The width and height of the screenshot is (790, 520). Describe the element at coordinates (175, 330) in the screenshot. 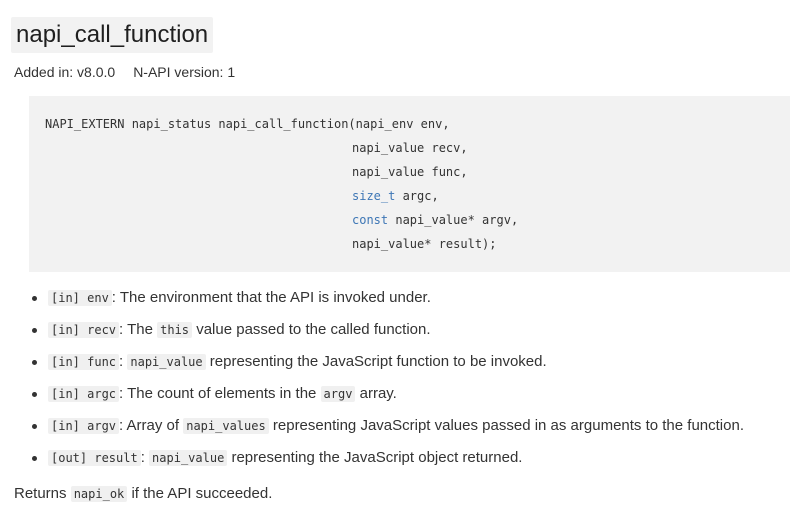

I see `inline-code: this` at that location.